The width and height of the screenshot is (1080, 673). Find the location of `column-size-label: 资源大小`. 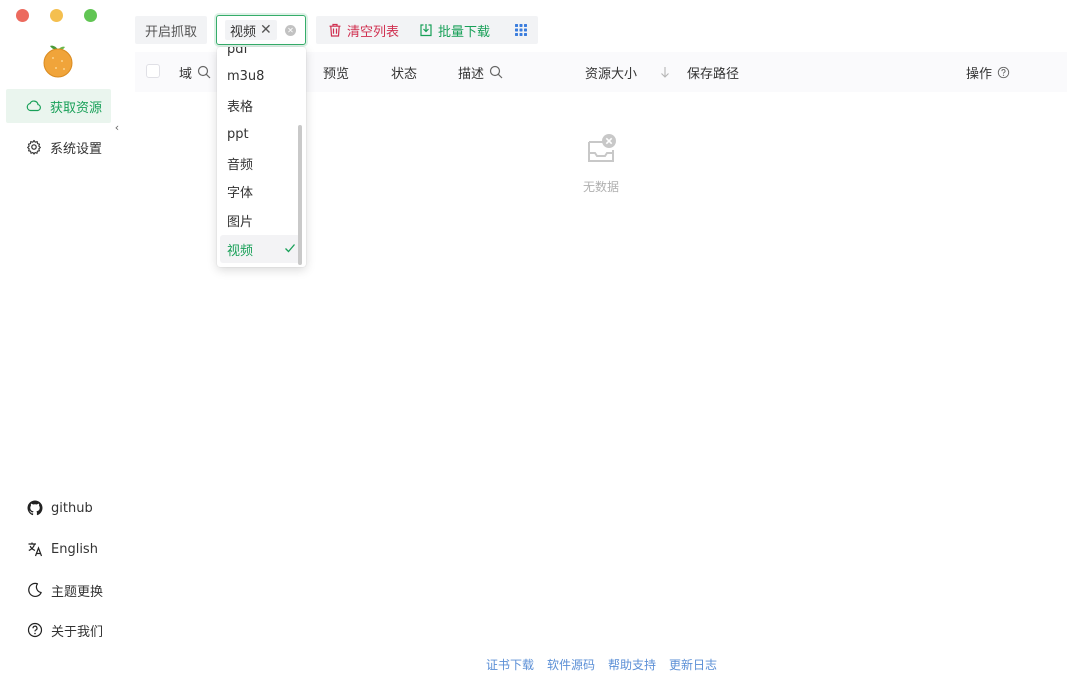

column-size-label: 资源大小 is located at coordinates (611, 74).